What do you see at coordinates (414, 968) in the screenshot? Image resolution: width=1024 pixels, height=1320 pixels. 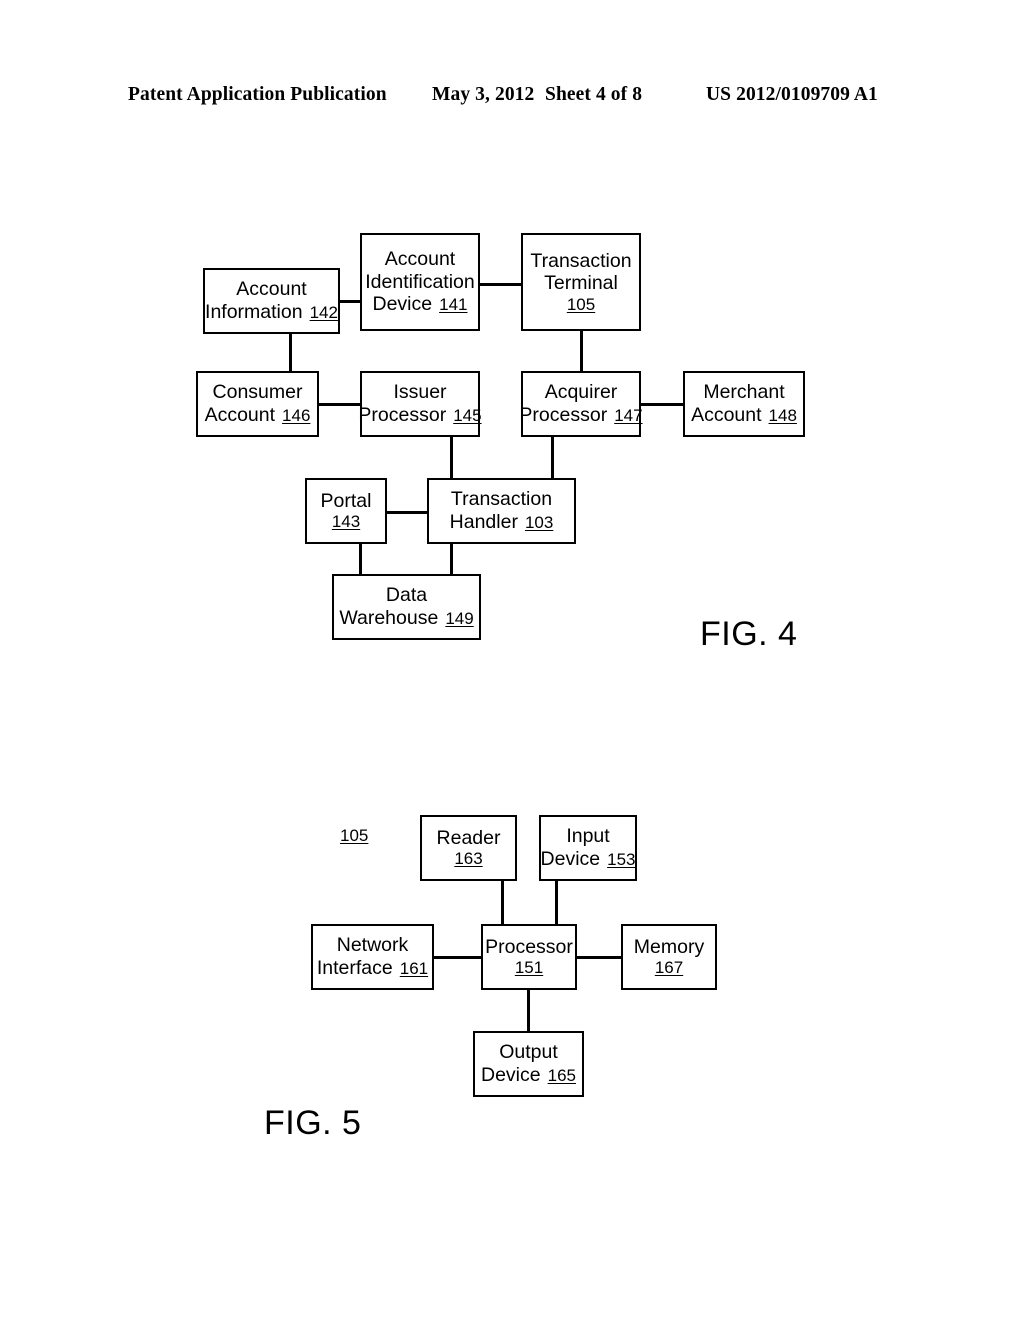 I see `node-network-interface-ref: 161` at bounding box center [414, 968].